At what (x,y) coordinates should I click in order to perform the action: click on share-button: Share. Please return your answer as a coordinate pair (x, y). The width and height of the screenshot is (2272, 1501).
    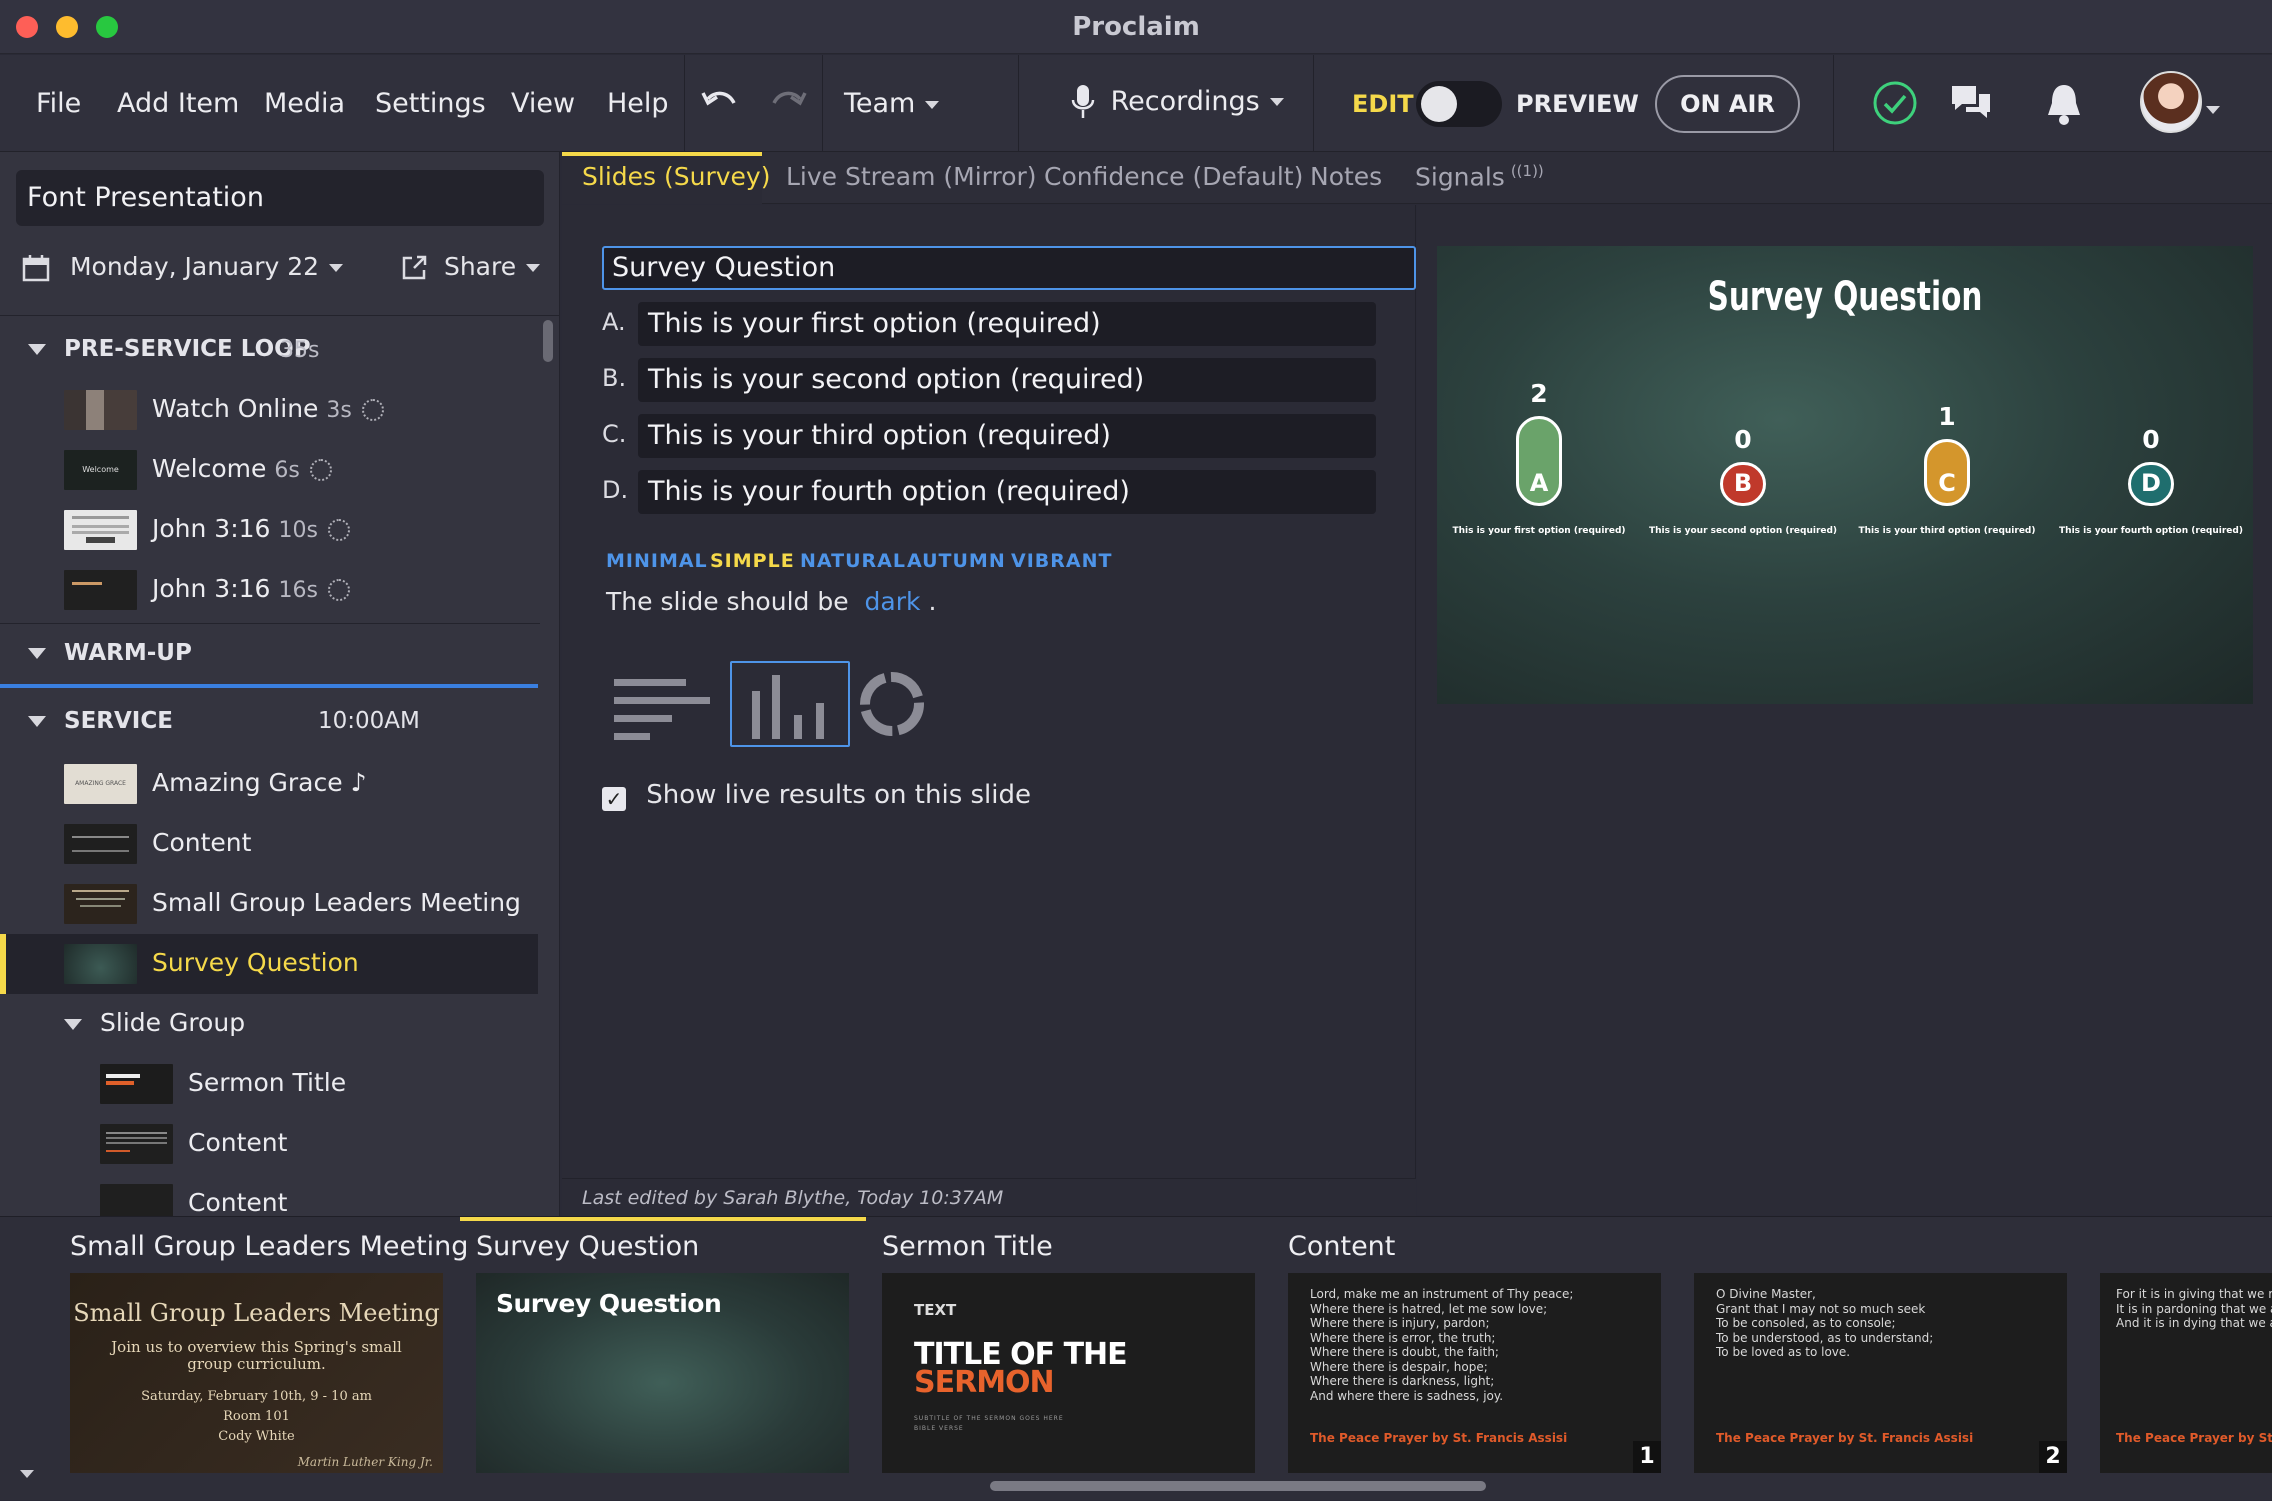
    Looking at the image, I should click on (470, 267).